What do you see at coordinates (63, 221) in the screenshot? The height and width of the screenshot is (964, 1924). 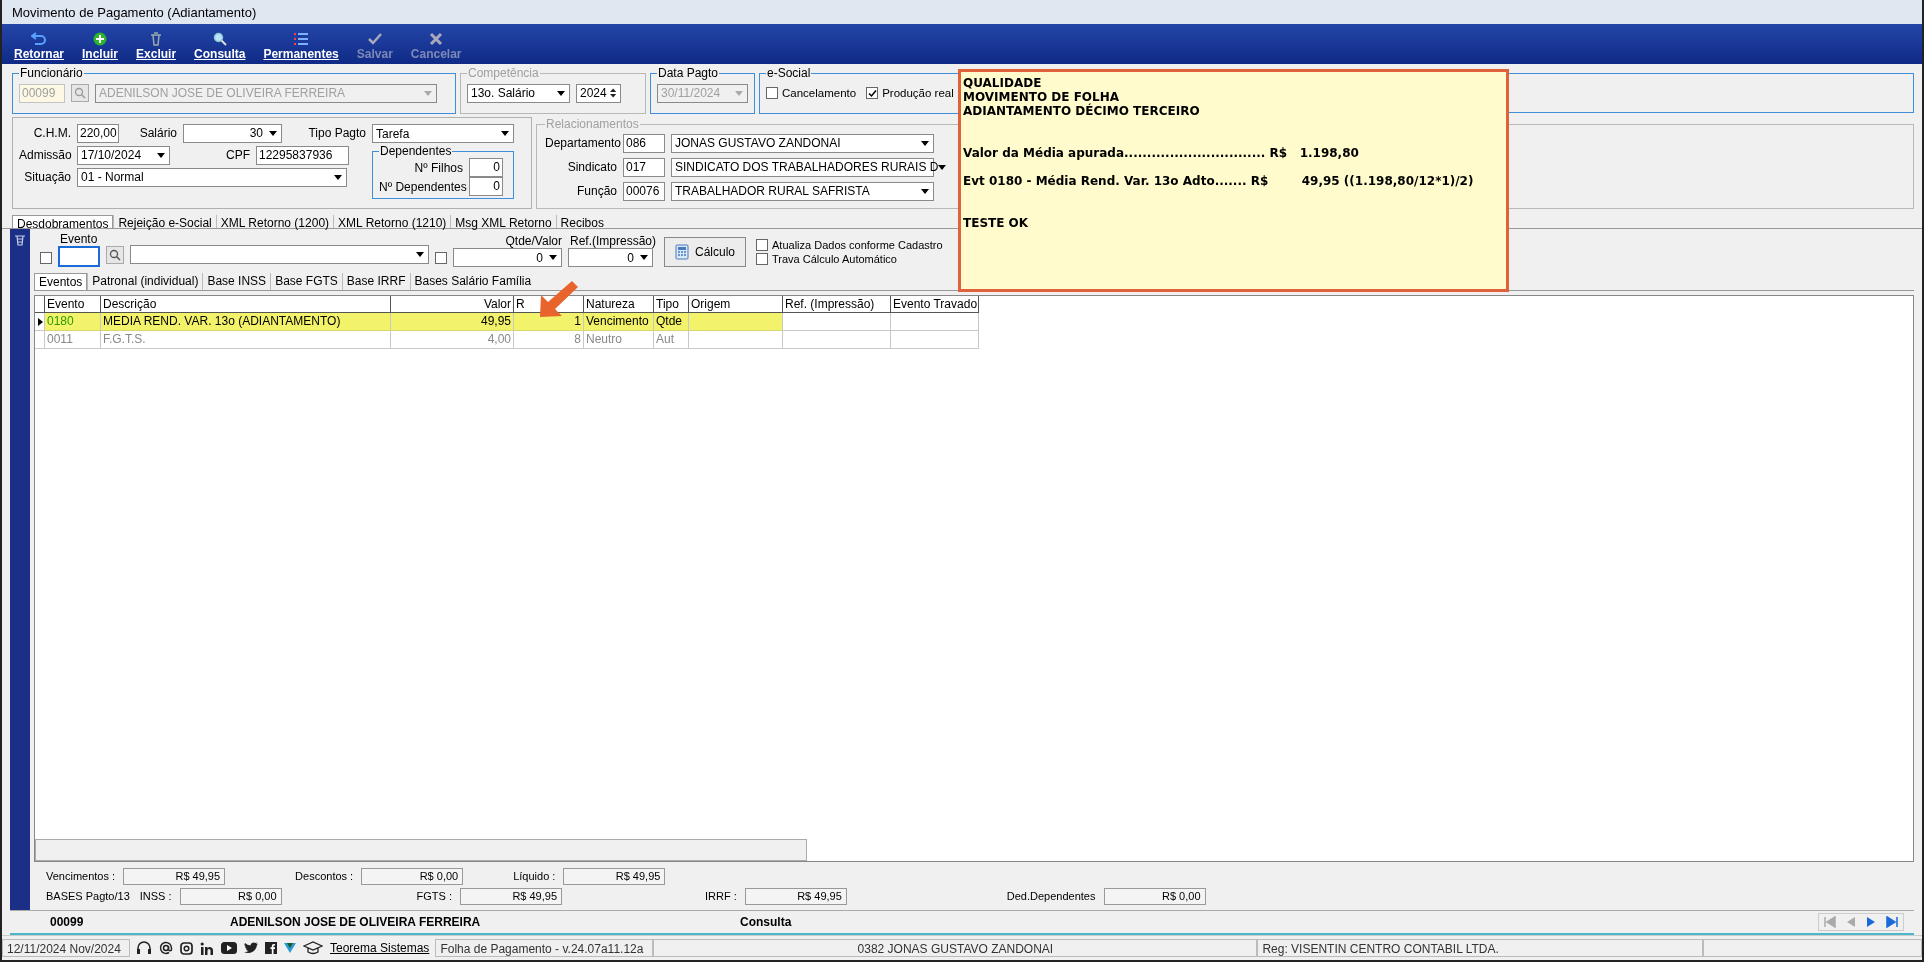 I see `tab: Desdobramentos` at bounding box center [63, 221].